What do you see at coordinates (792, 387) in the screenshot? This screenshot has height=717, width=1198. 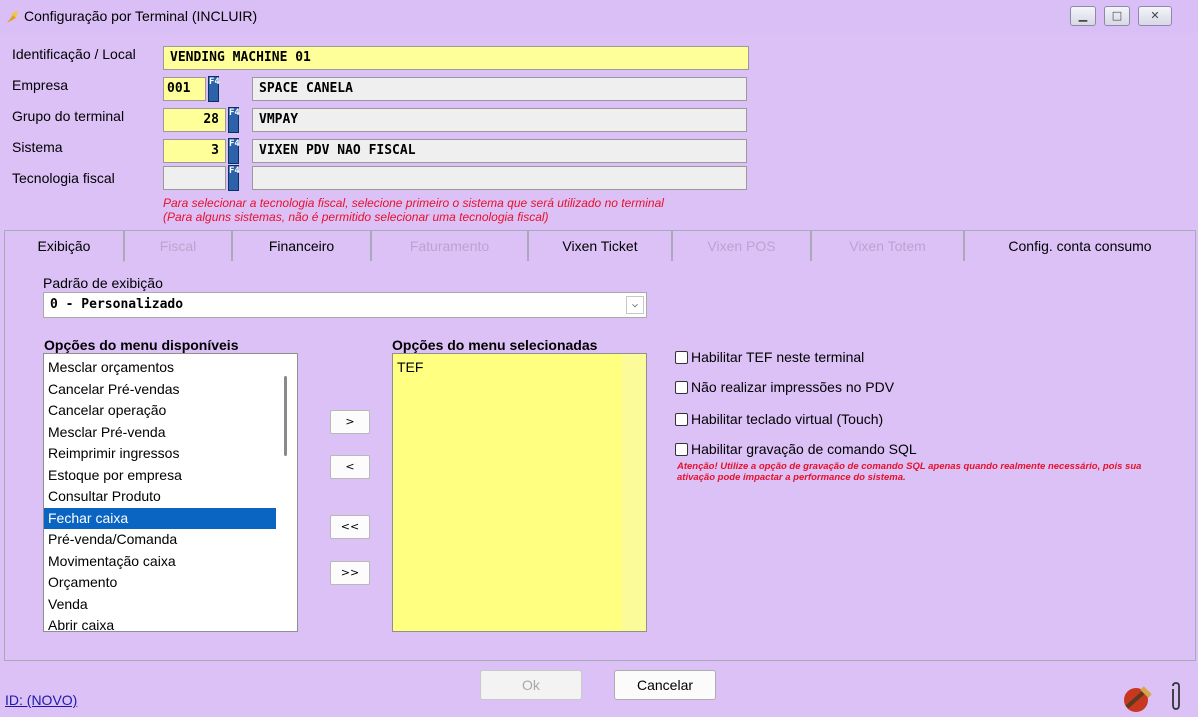 I see `no-print-checkbox-label: Não realizar impressões no PDV` at bounding box center [792, 387].